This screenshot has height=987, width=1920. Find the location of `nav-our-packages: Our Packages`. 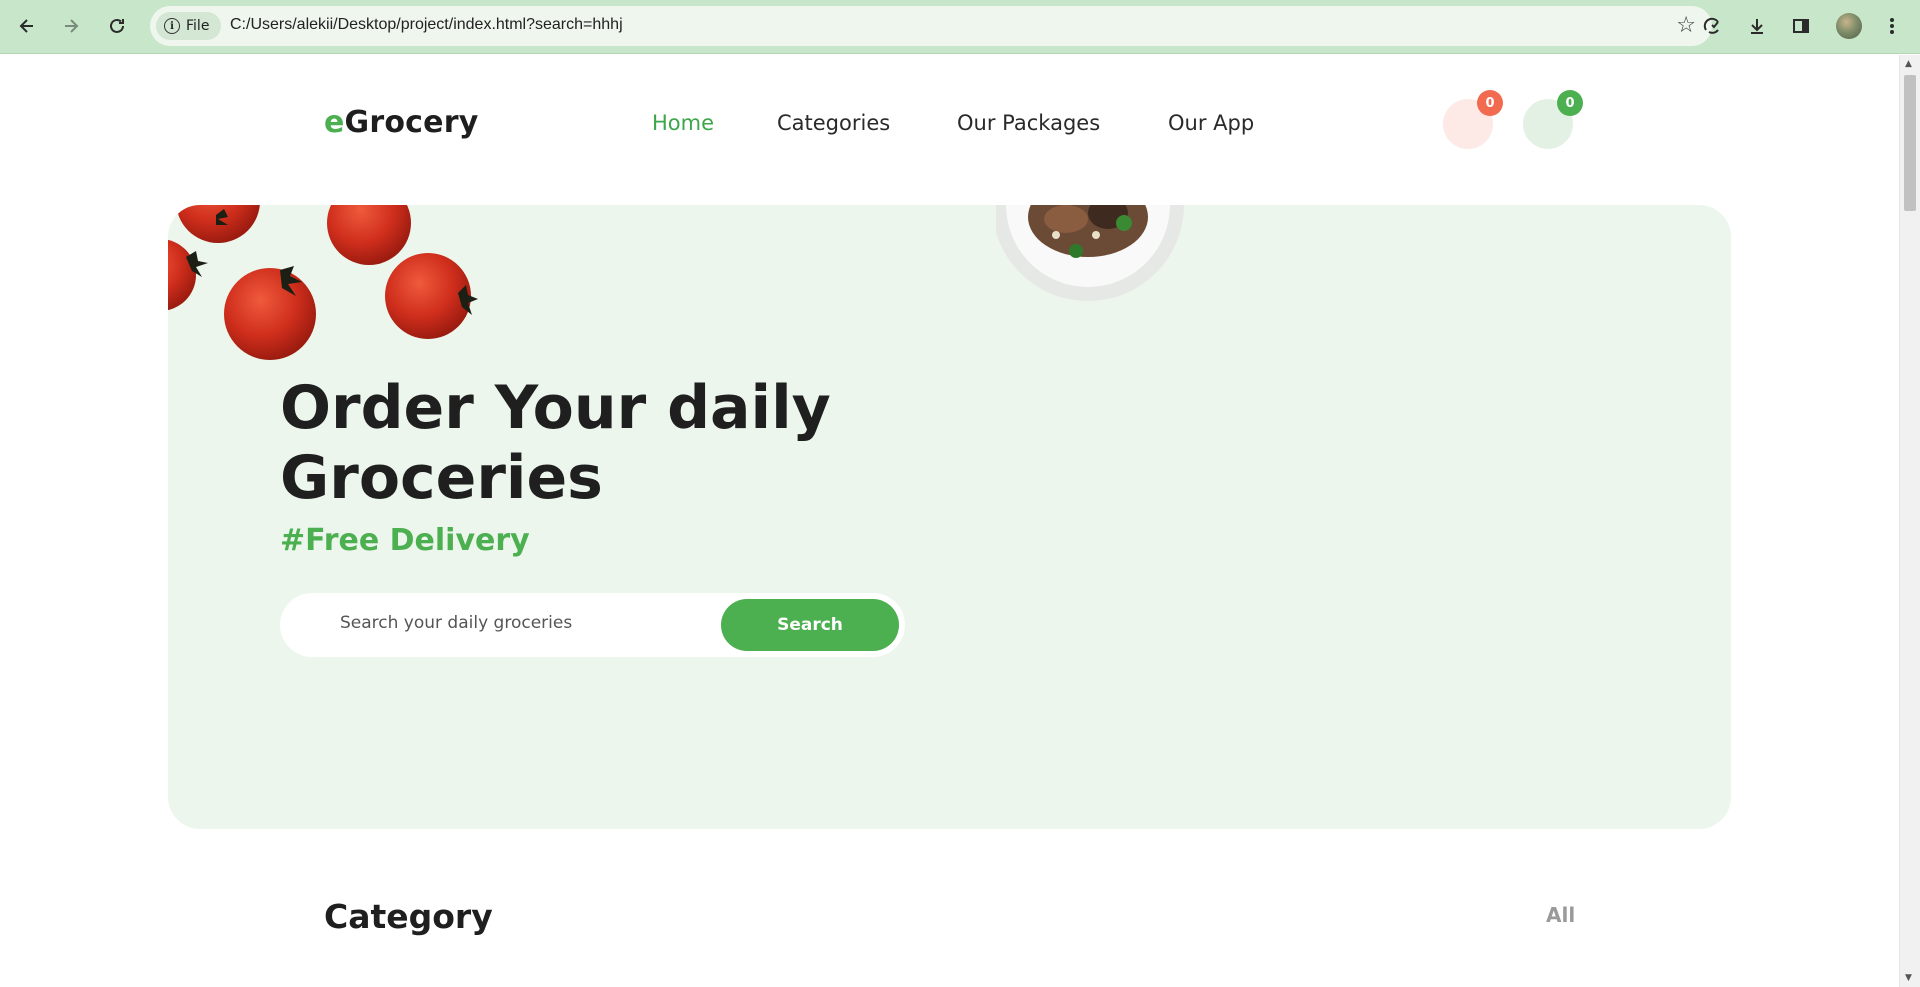

nav-our-packages: Our Packages is located at coordinates (1028, 123).